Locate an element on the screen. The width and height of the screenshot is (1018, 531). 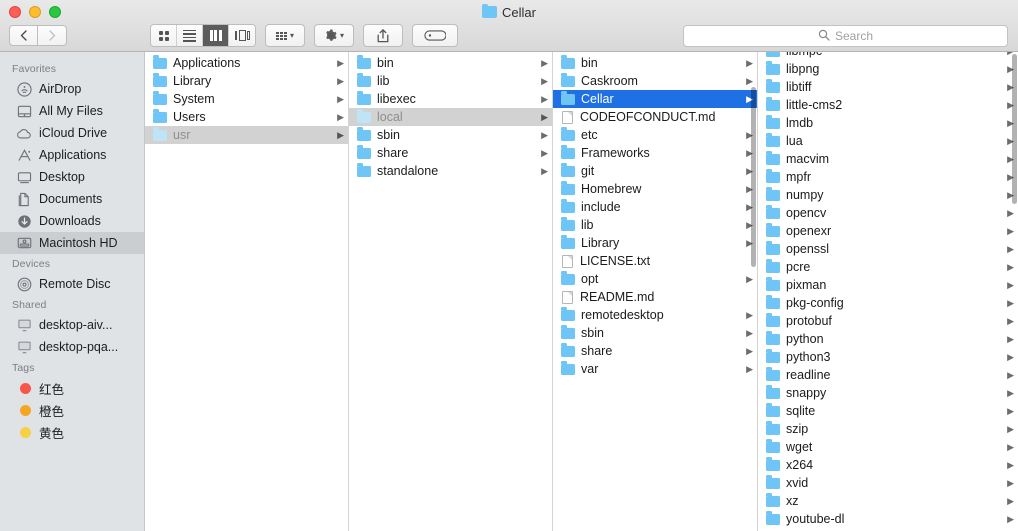
column-row: mpfr ▶ is located at coordinates (888, 177).